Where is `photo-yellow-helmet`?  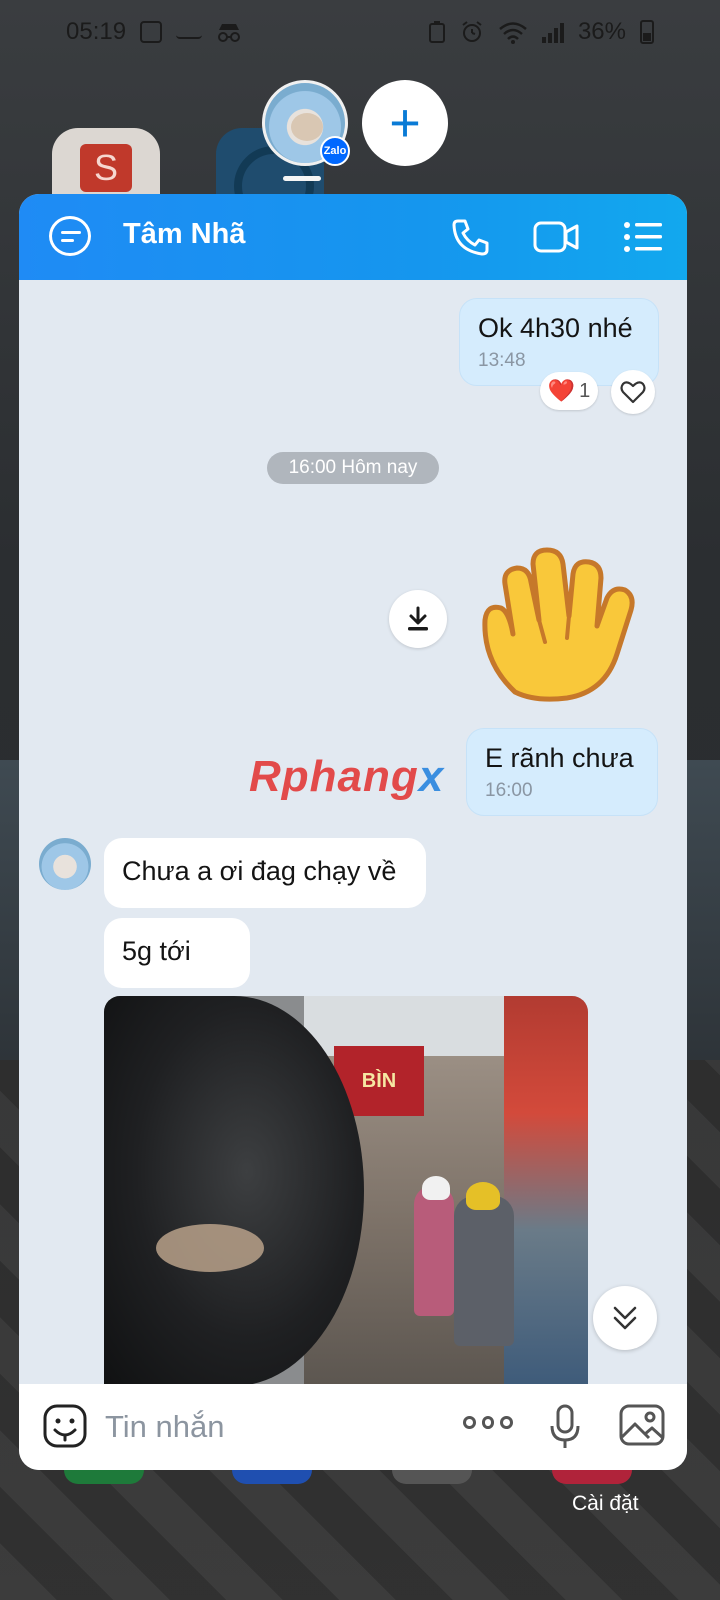 photo-yellow-helmet is located at coordinates (483, 1196).